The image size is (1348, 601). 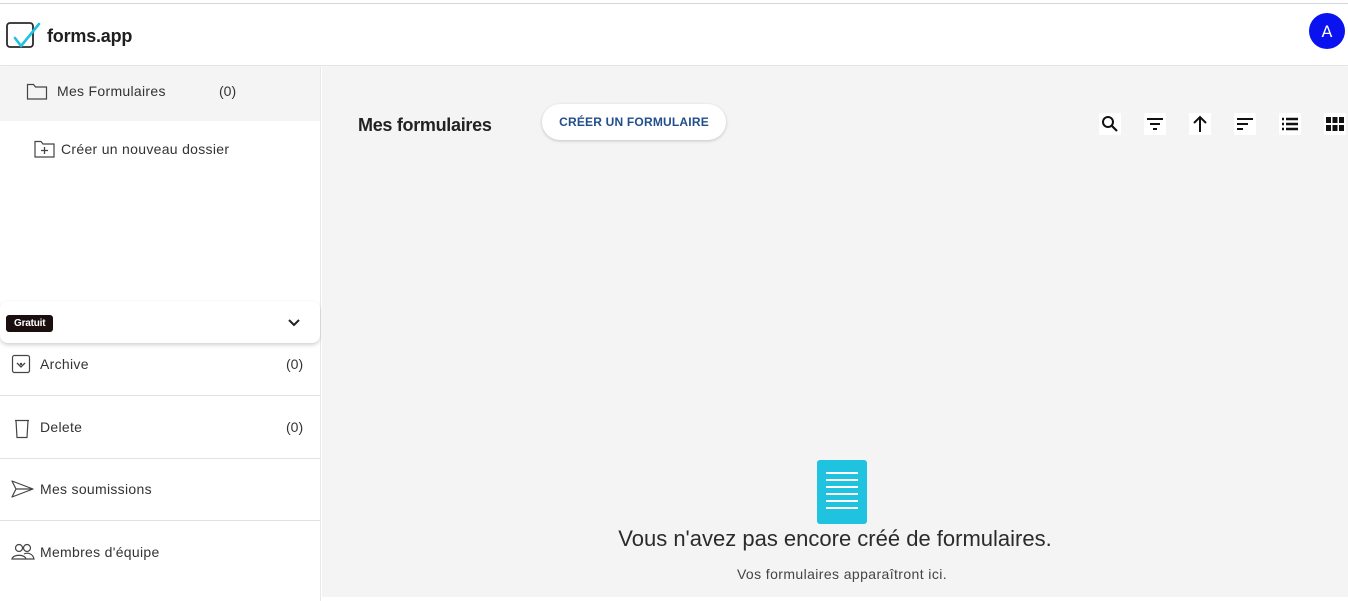 I want to click on user-avatar: A, so click(x=1327, y=31).